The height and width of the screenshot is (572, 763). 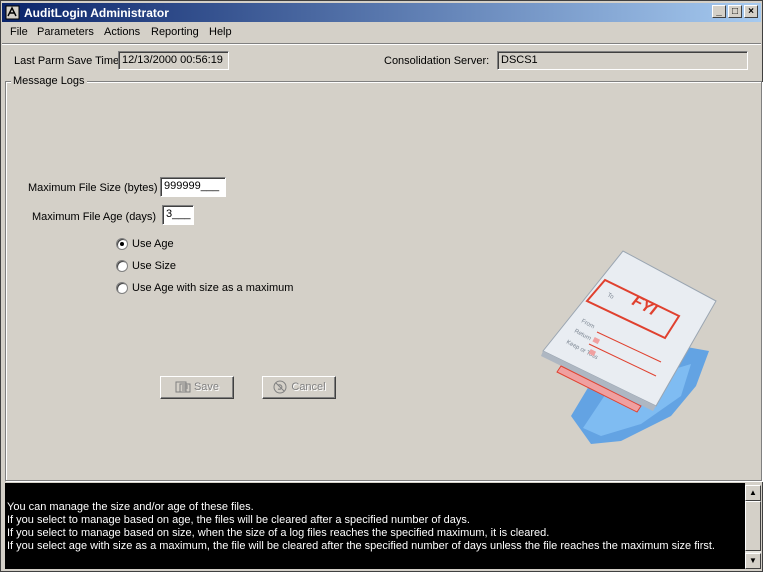 I want to click on use-age-radio, so click(x=122, y=244).